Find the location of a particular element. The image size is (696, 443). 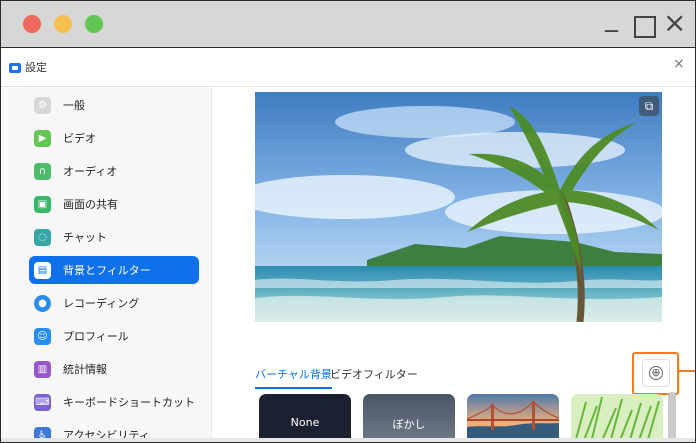

background-option-blur: ぼかし is located at coordinates (409, 418).